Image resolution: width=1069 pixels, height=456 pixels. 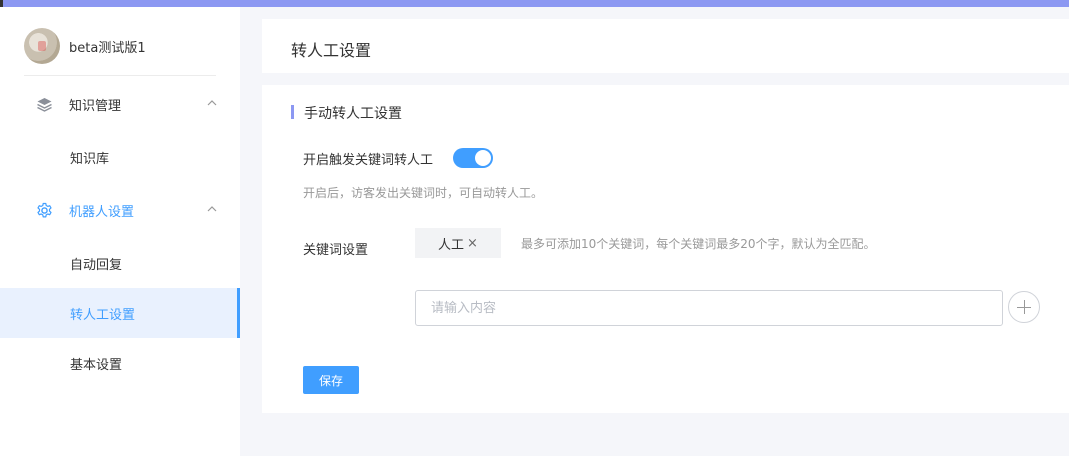 What do you see at coordinates (331, 380) in the screenshot?
I see `save-button: 保存` at bounding box center [331, 380].